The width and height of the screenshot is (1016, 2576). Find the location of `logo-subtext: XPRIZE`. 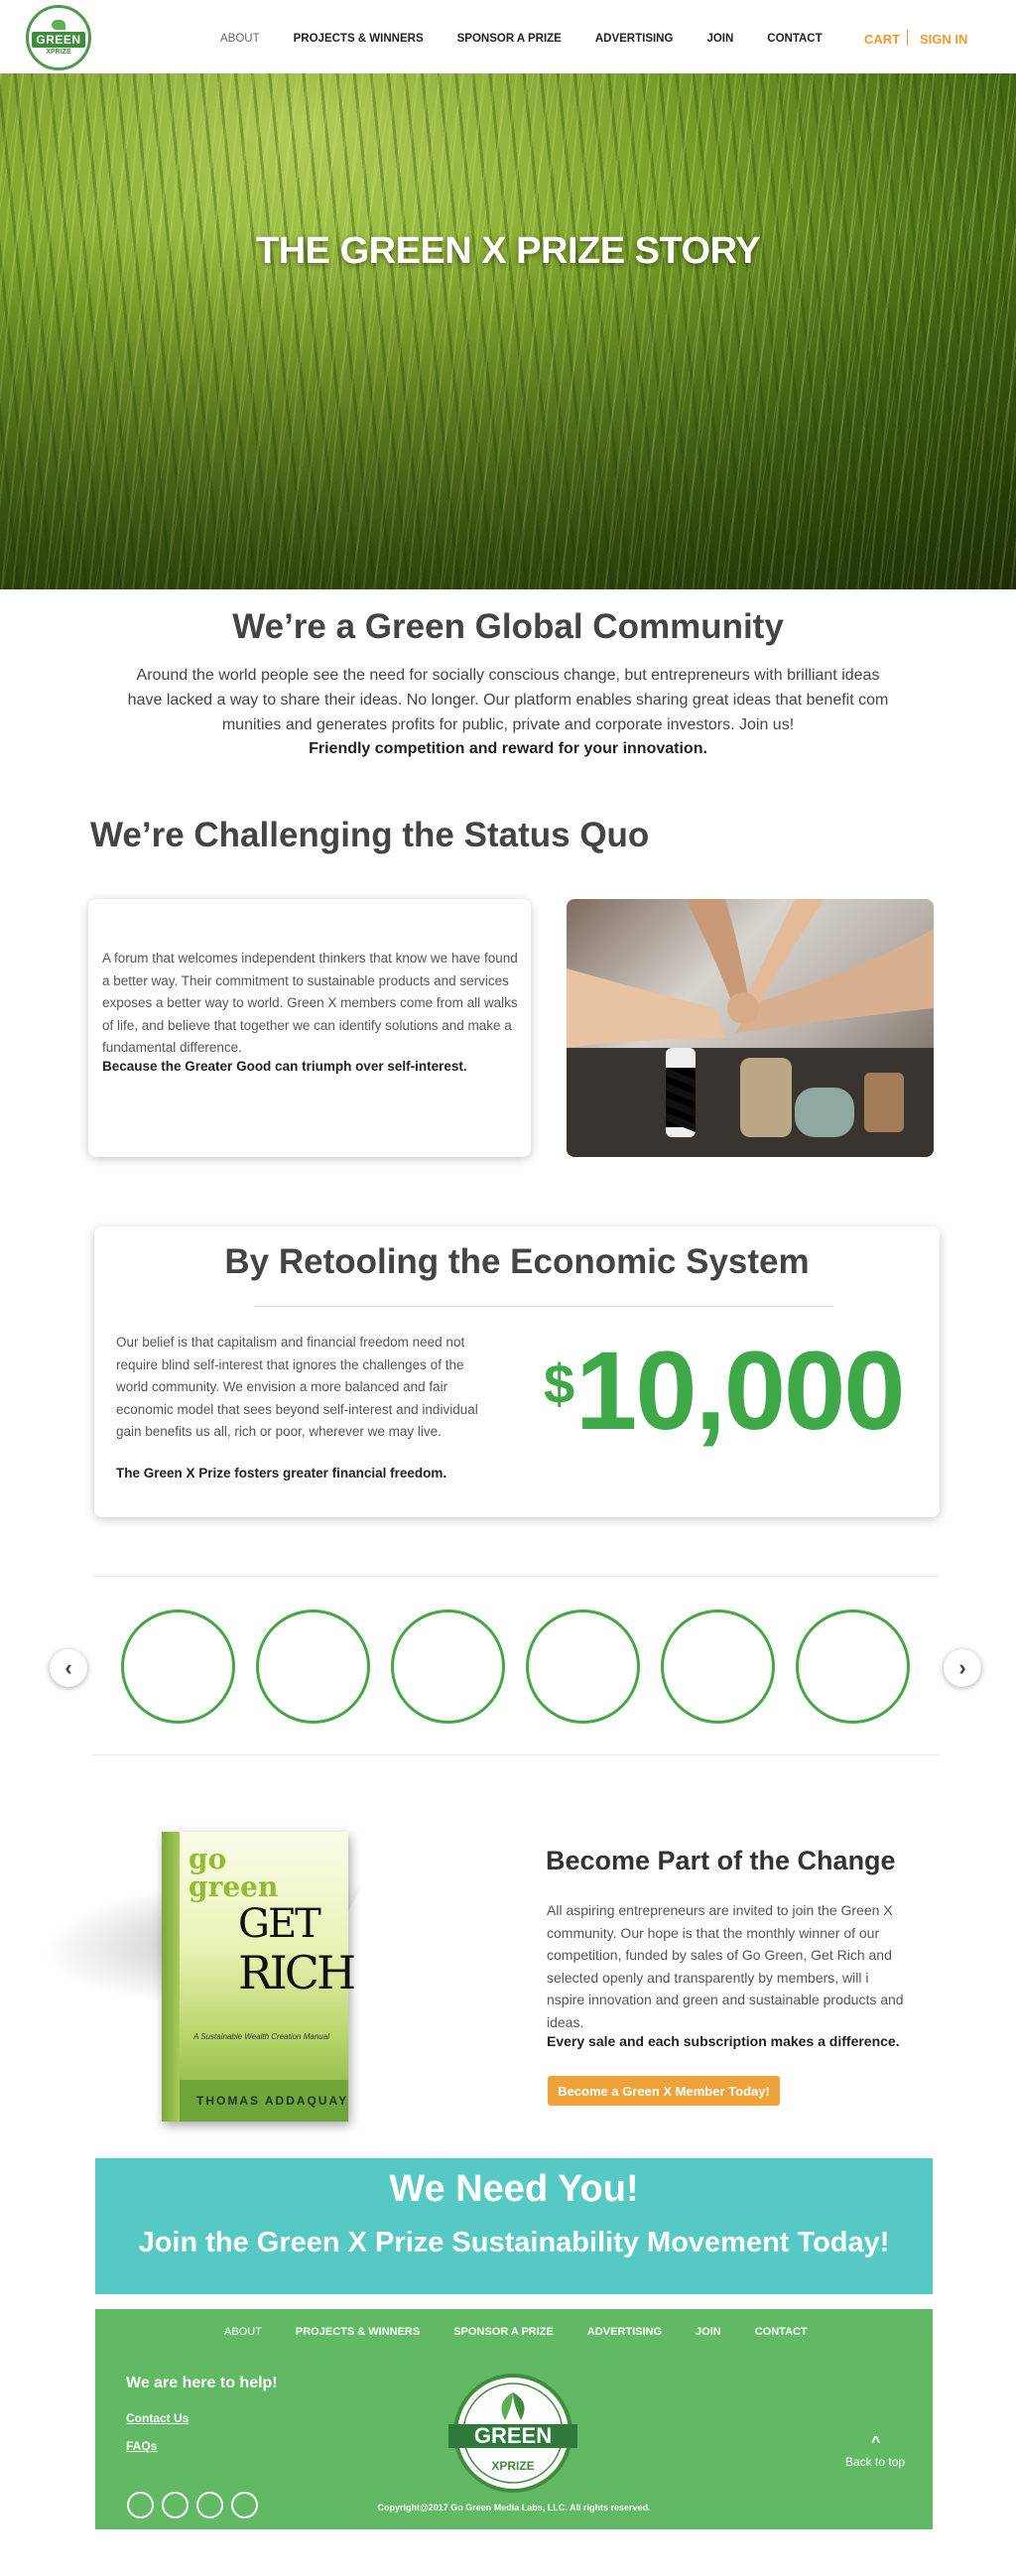

logo-subtext: XPRIZE is located at coordinates (58, 53).